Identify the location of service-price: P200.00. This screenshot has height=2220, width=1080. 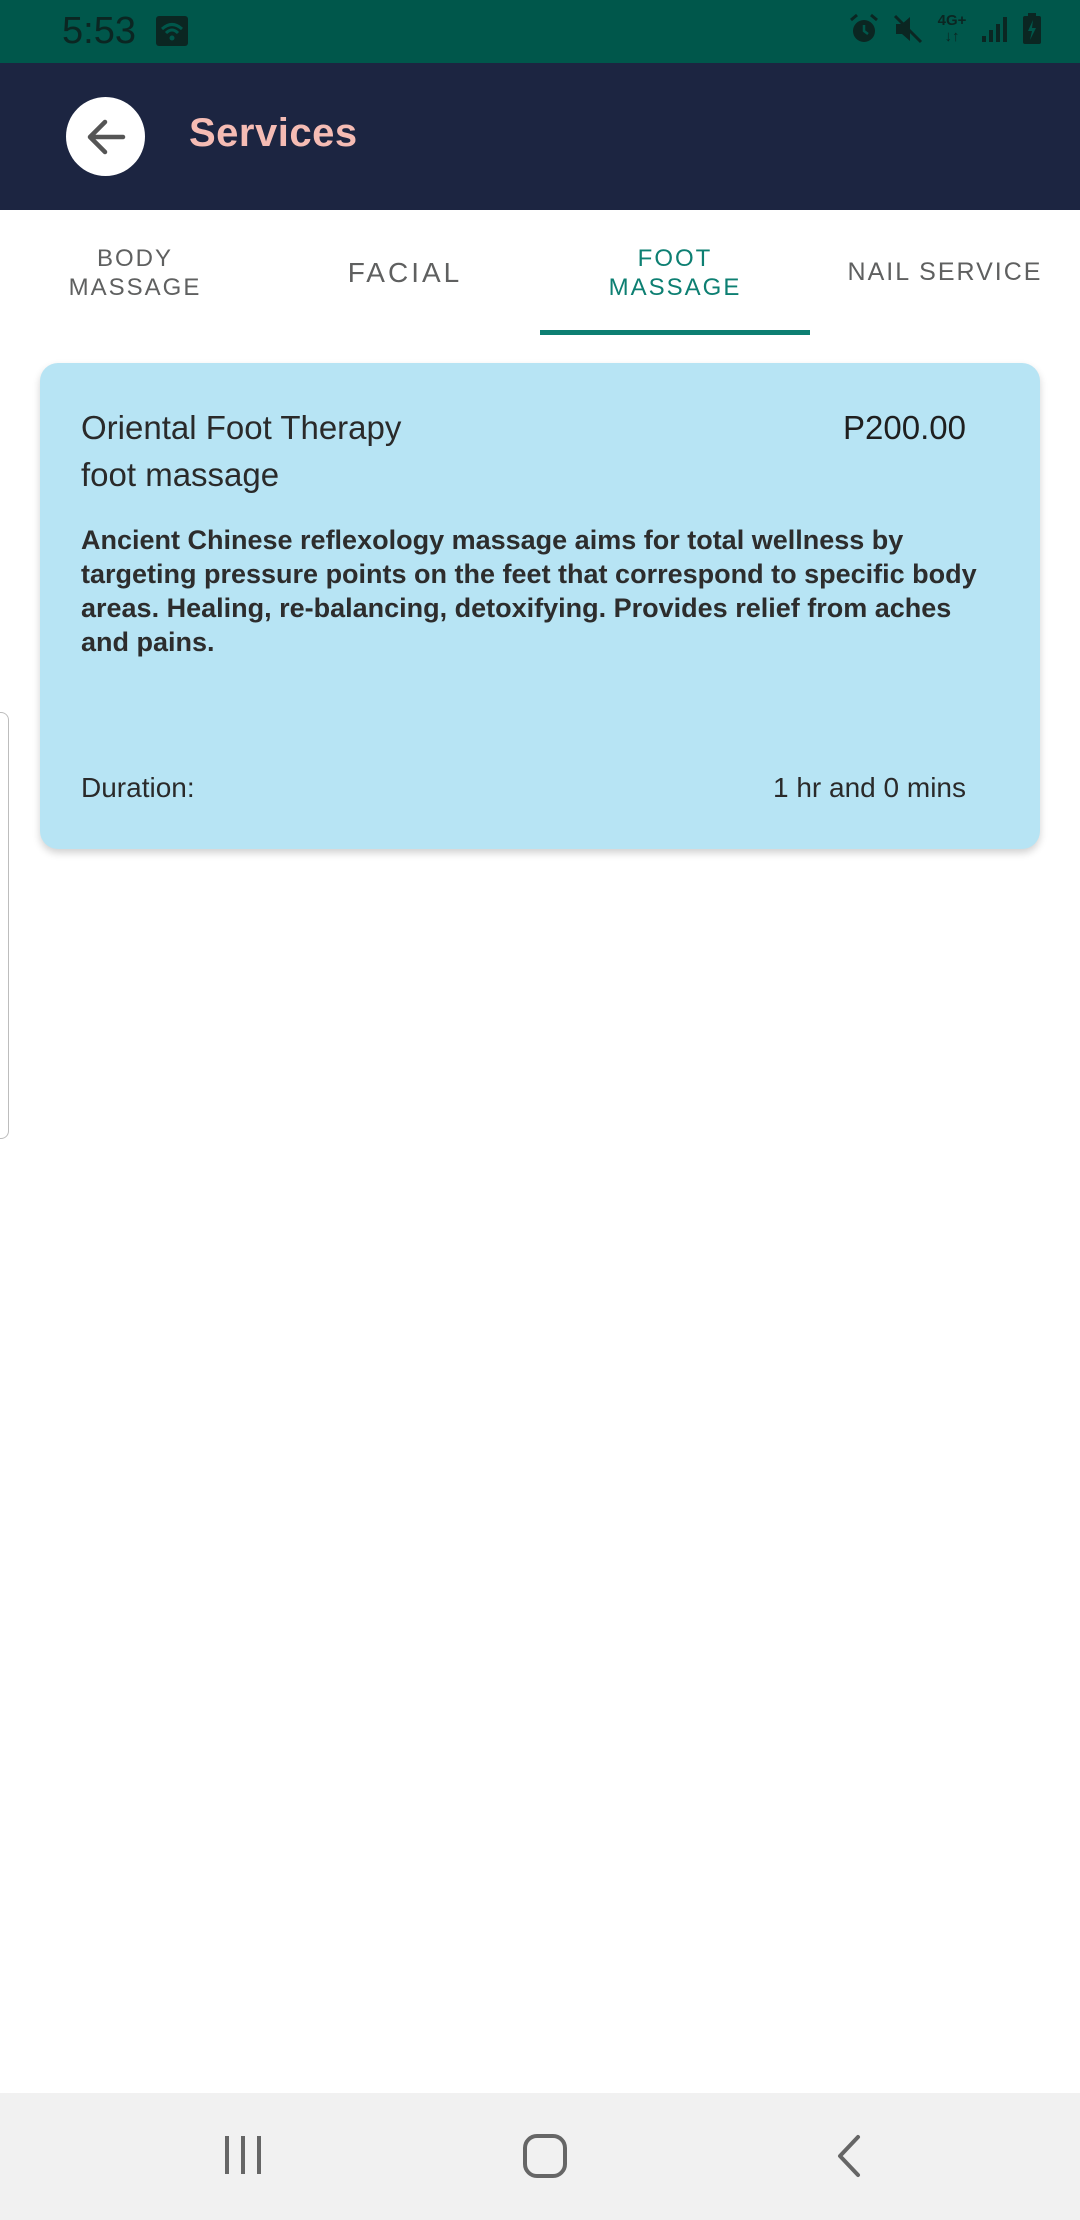
(904, 427).